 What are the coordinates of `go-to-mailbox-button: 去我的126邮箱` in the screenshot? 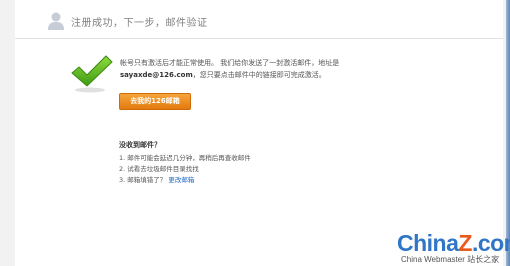 It's located at (155, 101).